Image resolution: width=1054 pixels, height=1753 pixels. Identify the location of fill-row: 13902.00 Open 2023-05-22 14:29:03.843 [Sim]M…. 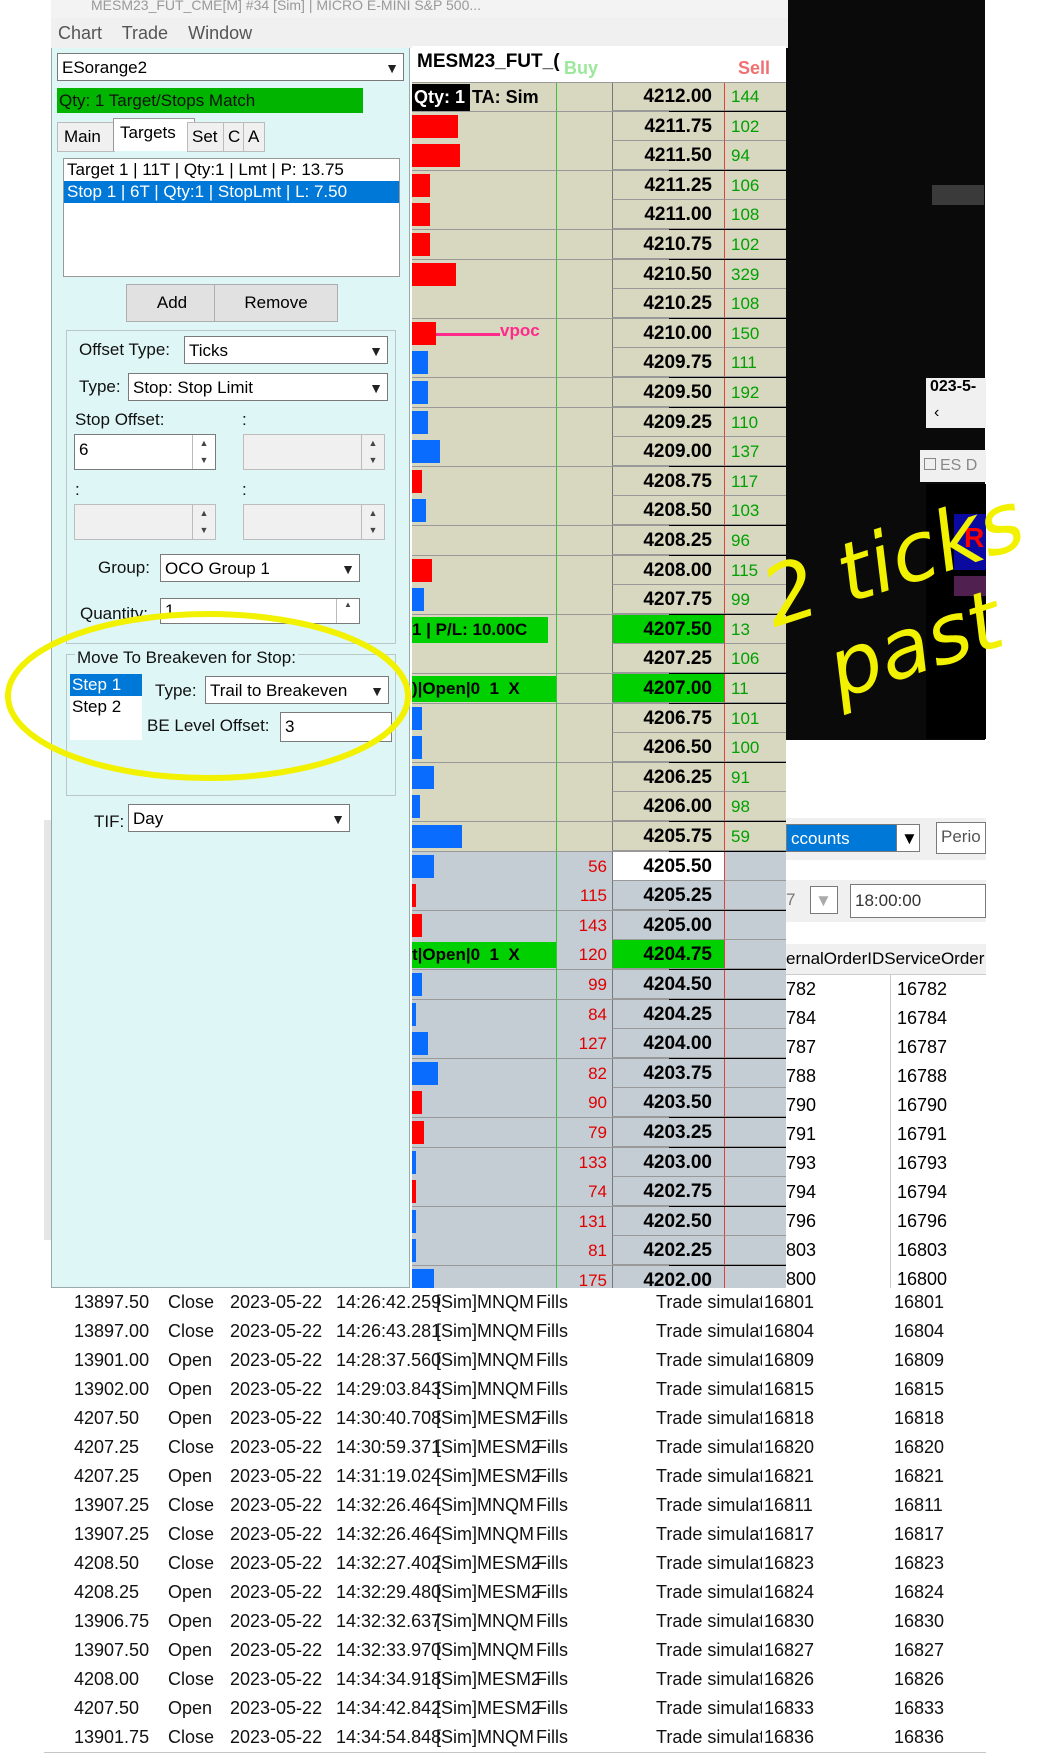
(515, 1390).